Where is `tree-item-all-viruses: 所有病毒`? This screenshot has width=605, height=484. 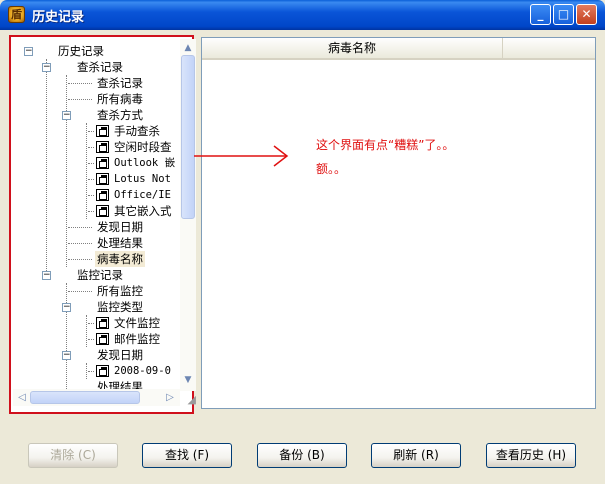
tree-item-all-viruses: 所有病毒 is located at coordinates (120, 99).